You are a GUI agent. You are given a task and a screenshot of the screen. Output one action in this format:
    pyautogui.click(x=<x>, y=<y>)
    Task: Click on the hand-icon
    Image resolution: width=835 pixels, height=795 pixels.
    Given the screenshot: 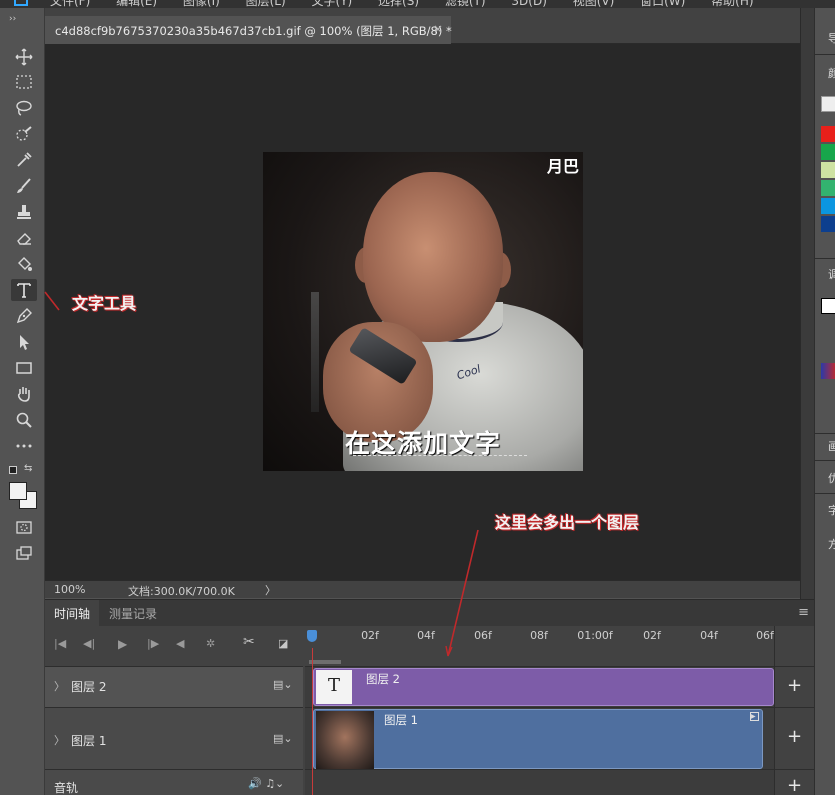 What is the action you would take?
    pyautogui.click(x=24, y=394)
    